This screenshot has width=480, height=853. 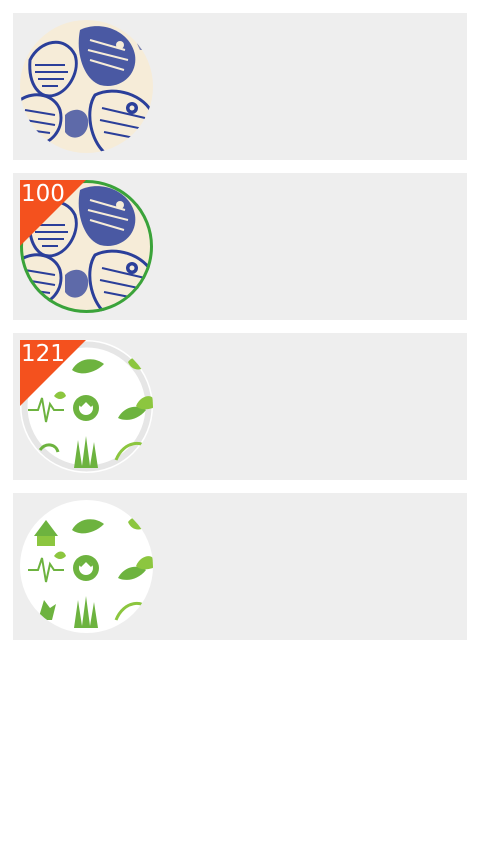 I want to click on thumbnail: 121, so click(x=86, y=406).